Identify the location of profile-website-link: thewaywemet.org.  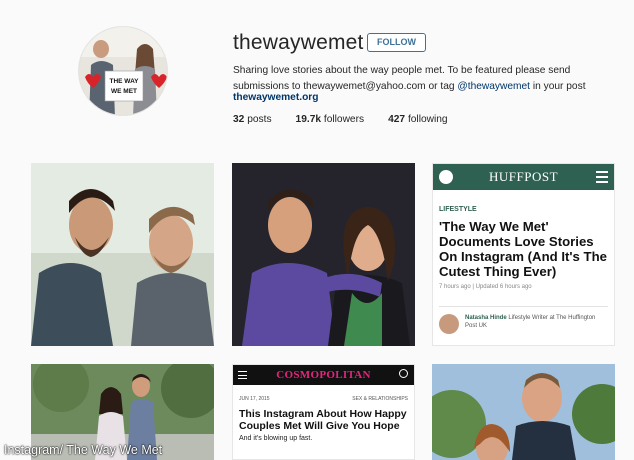
(276, 97).